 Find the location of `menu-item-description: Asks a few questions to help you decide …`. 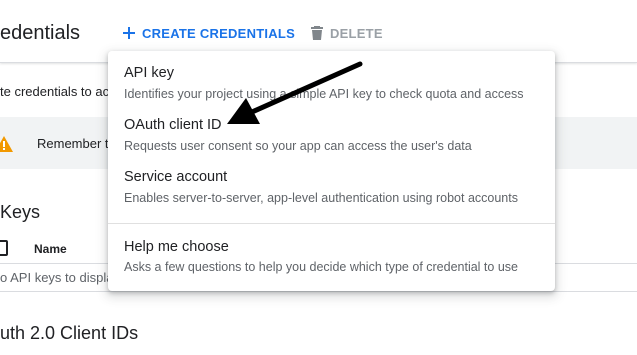

menu-item-description: Asks a few questions to help you decide … is located at coordinates (321, 267).